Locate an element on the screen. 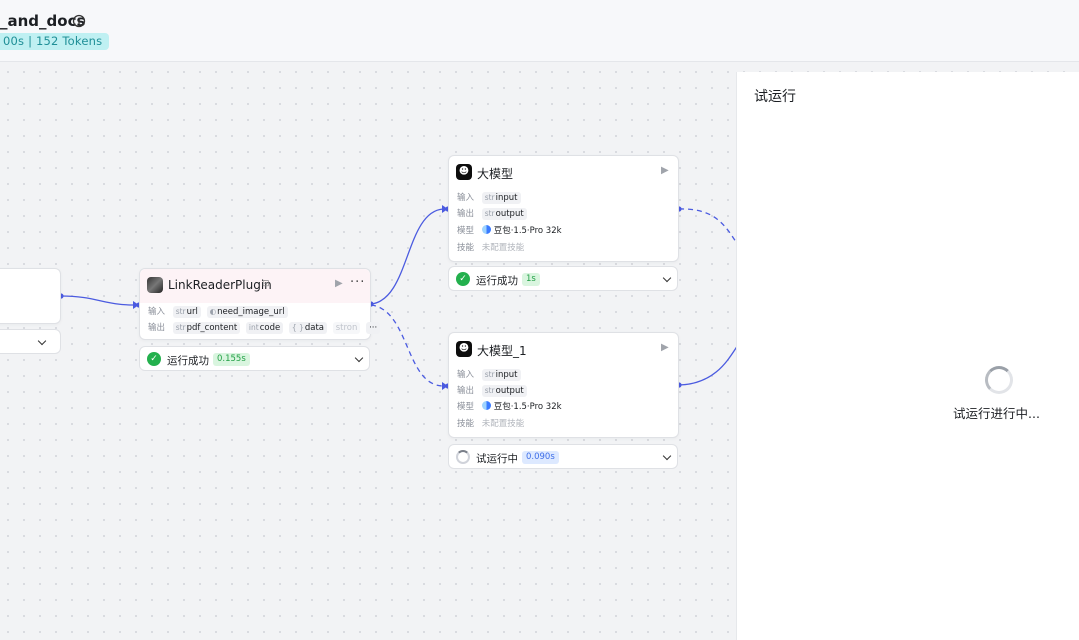 The height and width of the screenshot is (640, 1079). edge-llm-to-end is located at coordinates (708, 227).